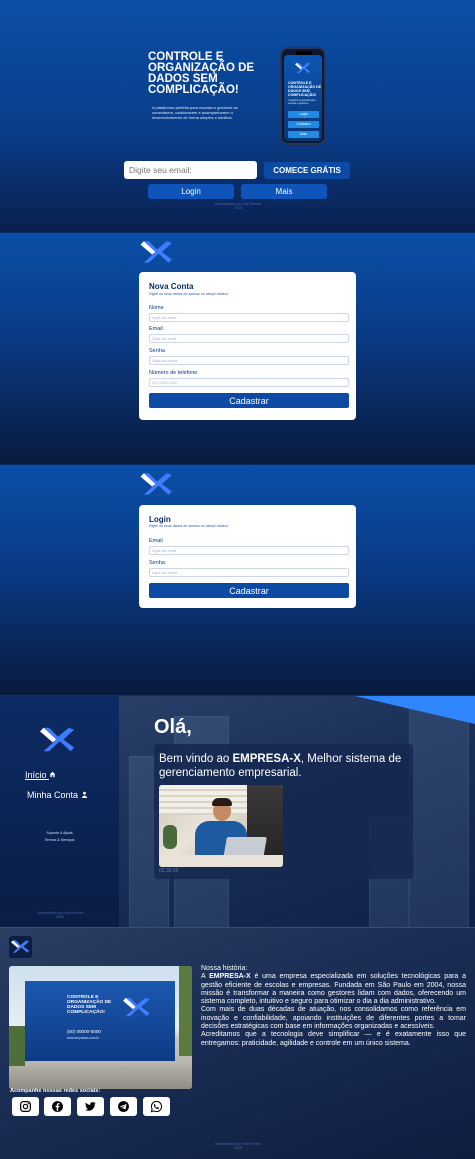  I want to click on nav-account-label: Minha Conta, so click(53, 795).